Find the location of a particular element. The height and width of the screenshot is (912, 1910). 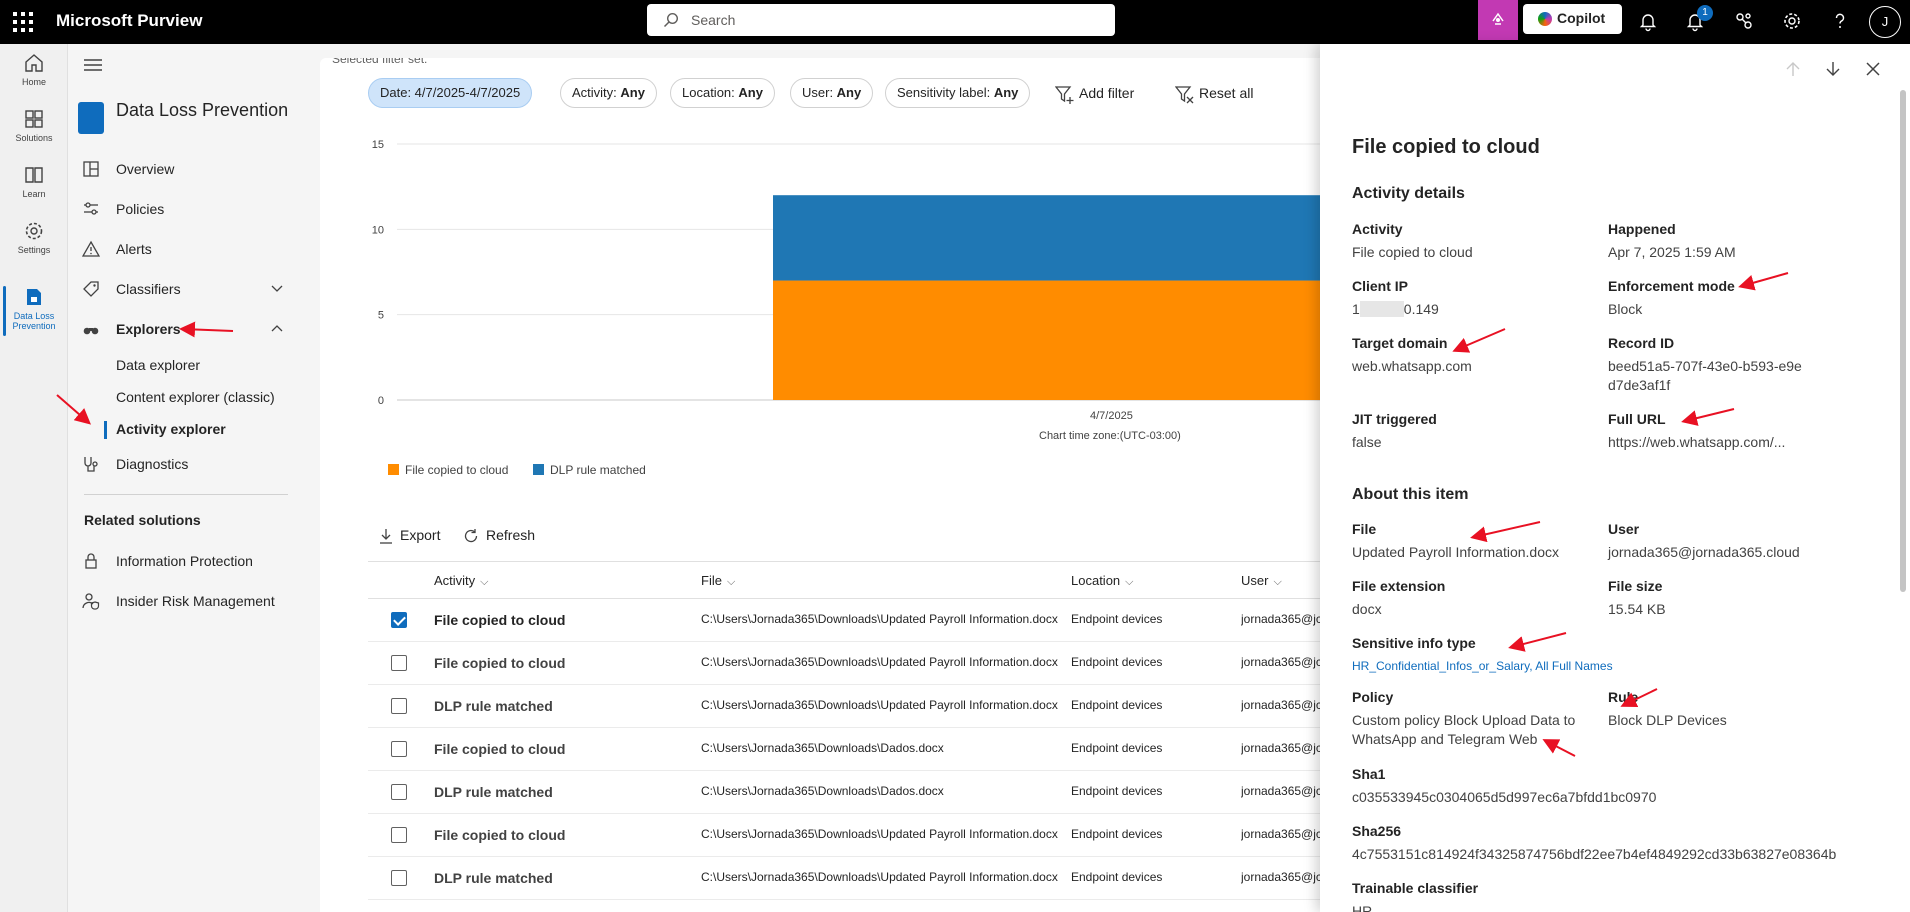

export-button: Export is located at coordinates (409, 535).